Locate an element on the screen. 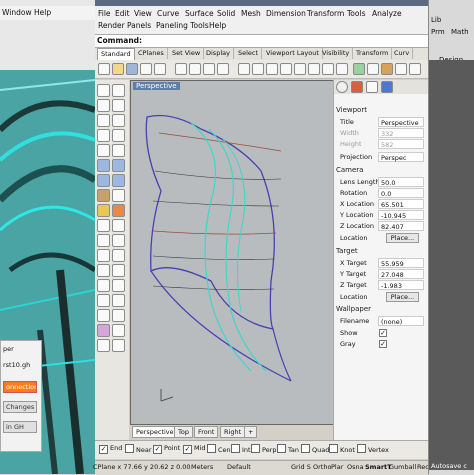 This screenshot has width=474, height=475. x-location-field: 65.501 is located at coordinates (401, 204).